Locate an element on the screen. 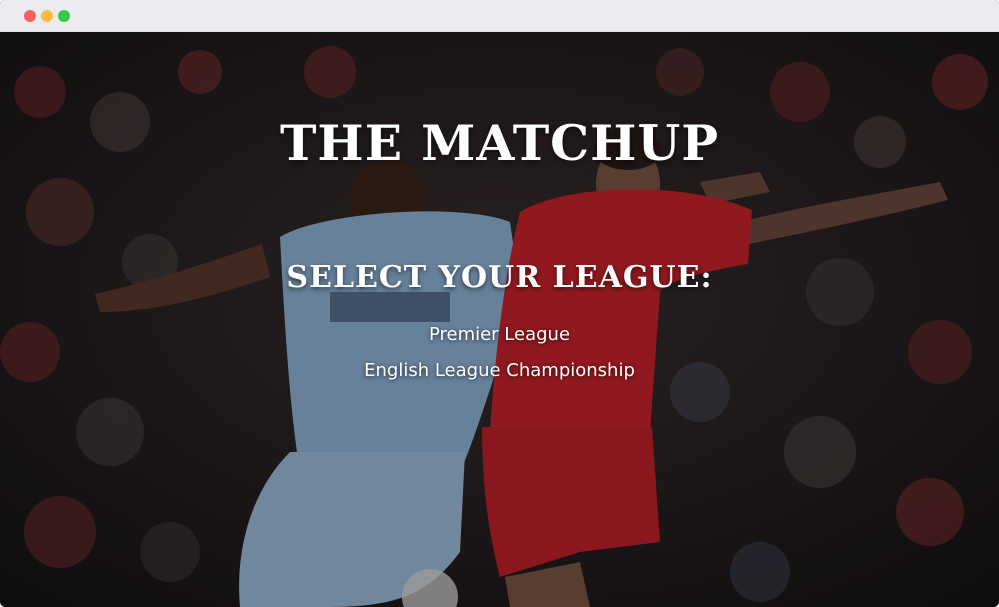 This screenshot has height=607, width=999. site-title: THE MATCHUP is located at coordinates (499, 143).